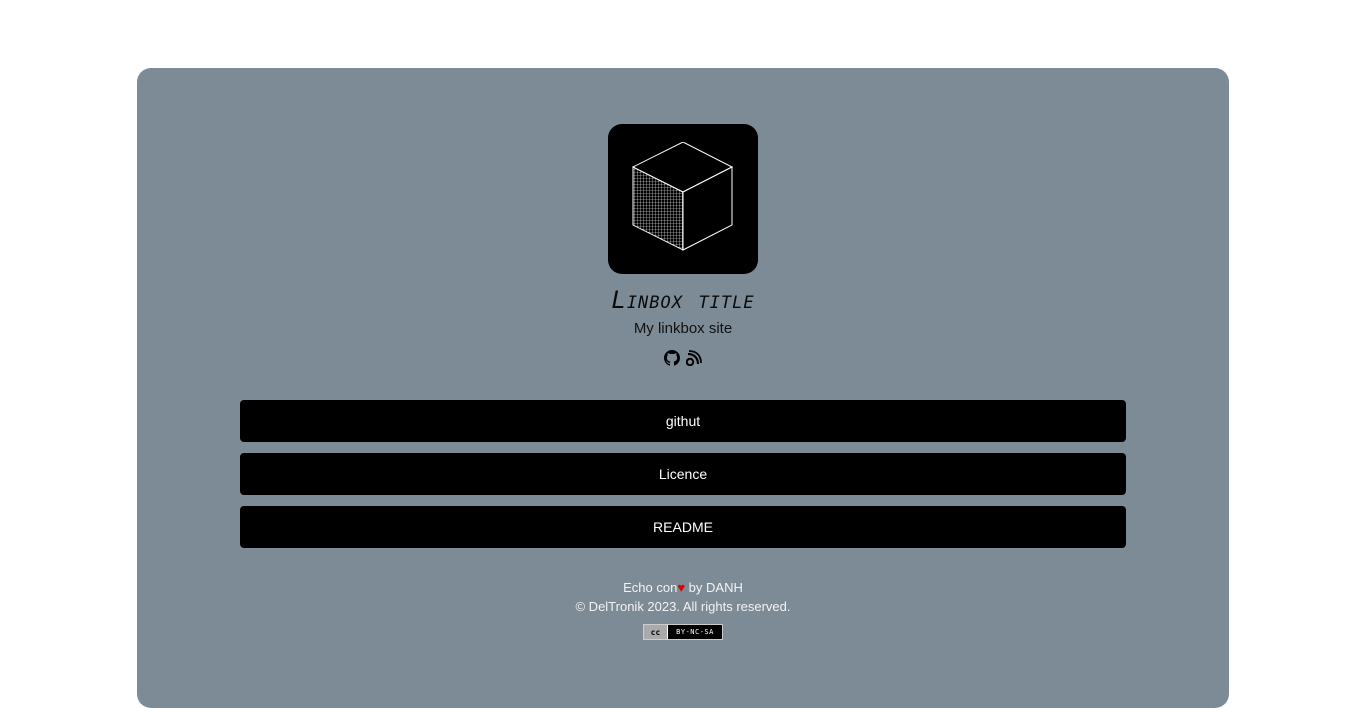  Describe the element at coordinates (683, 358) in the screenshot. I see `social-links` at that location.